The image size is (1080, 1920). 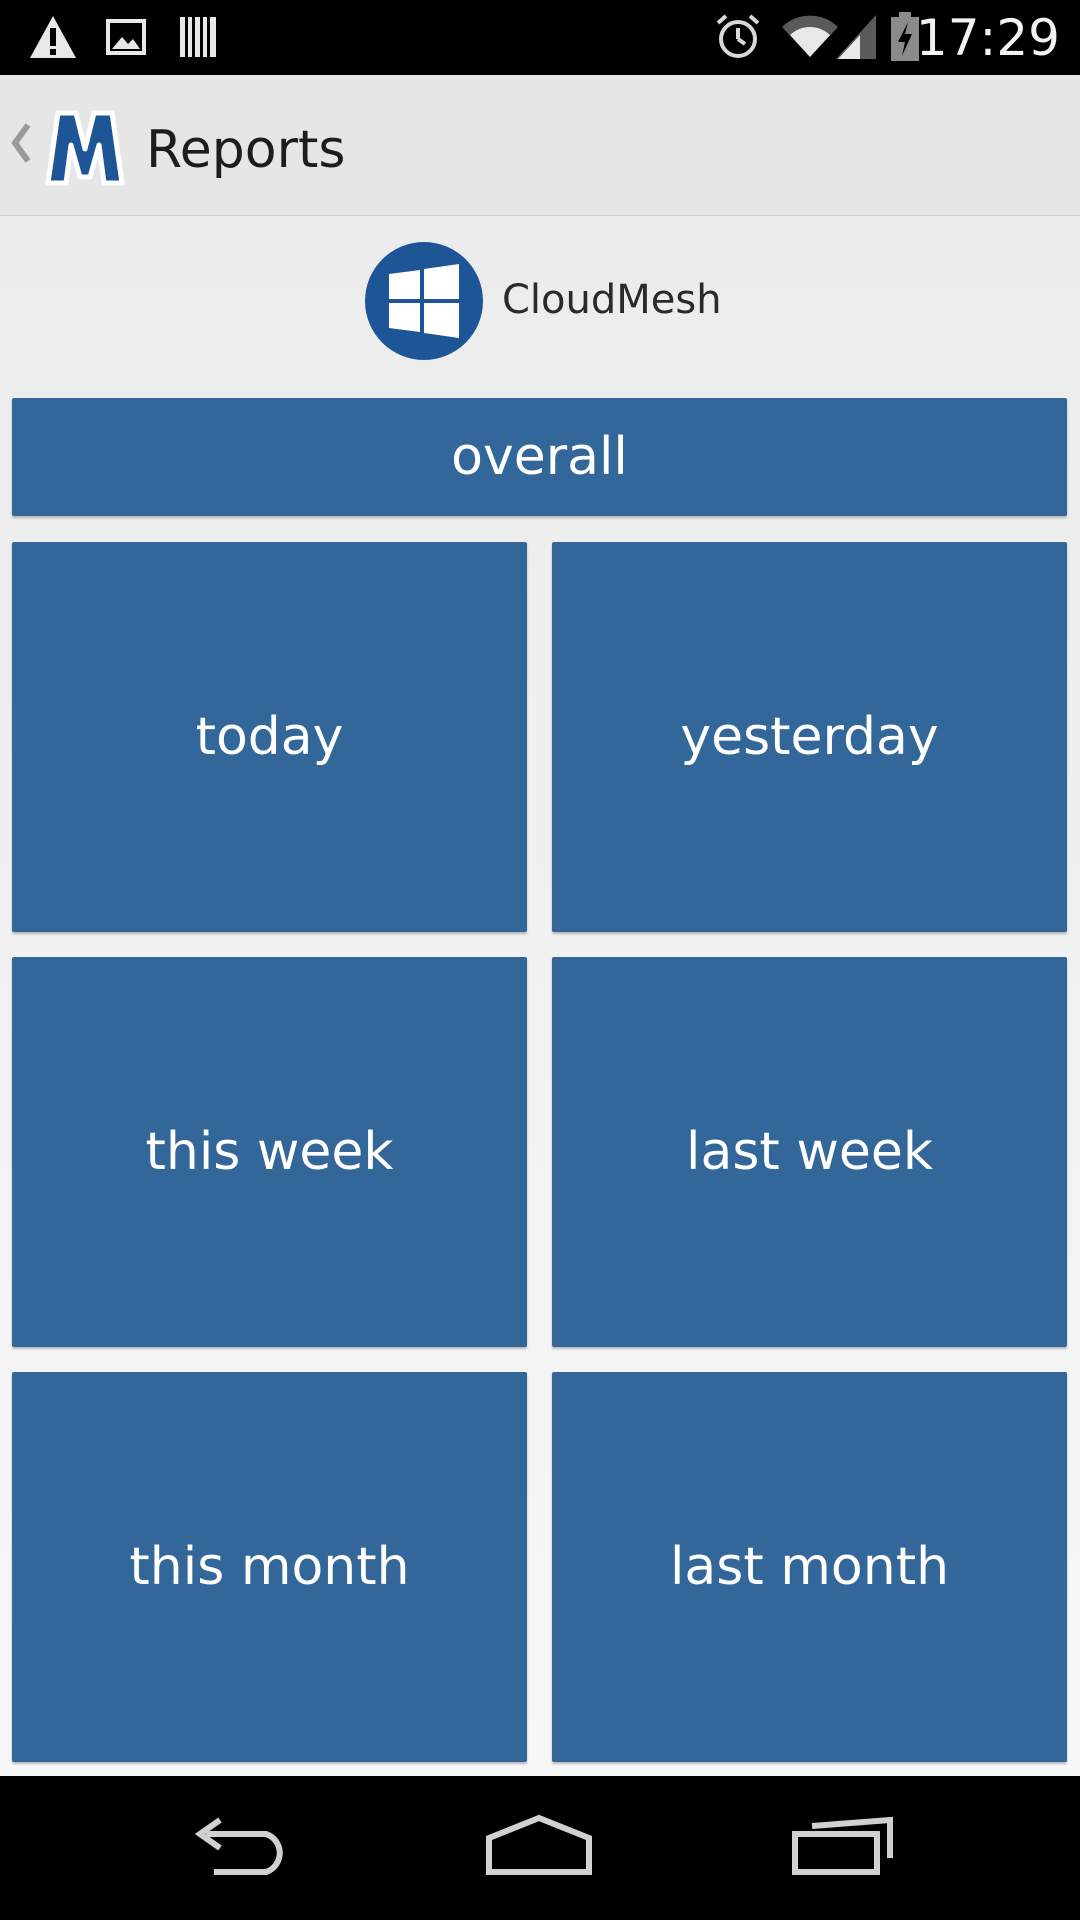 I want to click on warning-icon, so click(x=53, y=37).